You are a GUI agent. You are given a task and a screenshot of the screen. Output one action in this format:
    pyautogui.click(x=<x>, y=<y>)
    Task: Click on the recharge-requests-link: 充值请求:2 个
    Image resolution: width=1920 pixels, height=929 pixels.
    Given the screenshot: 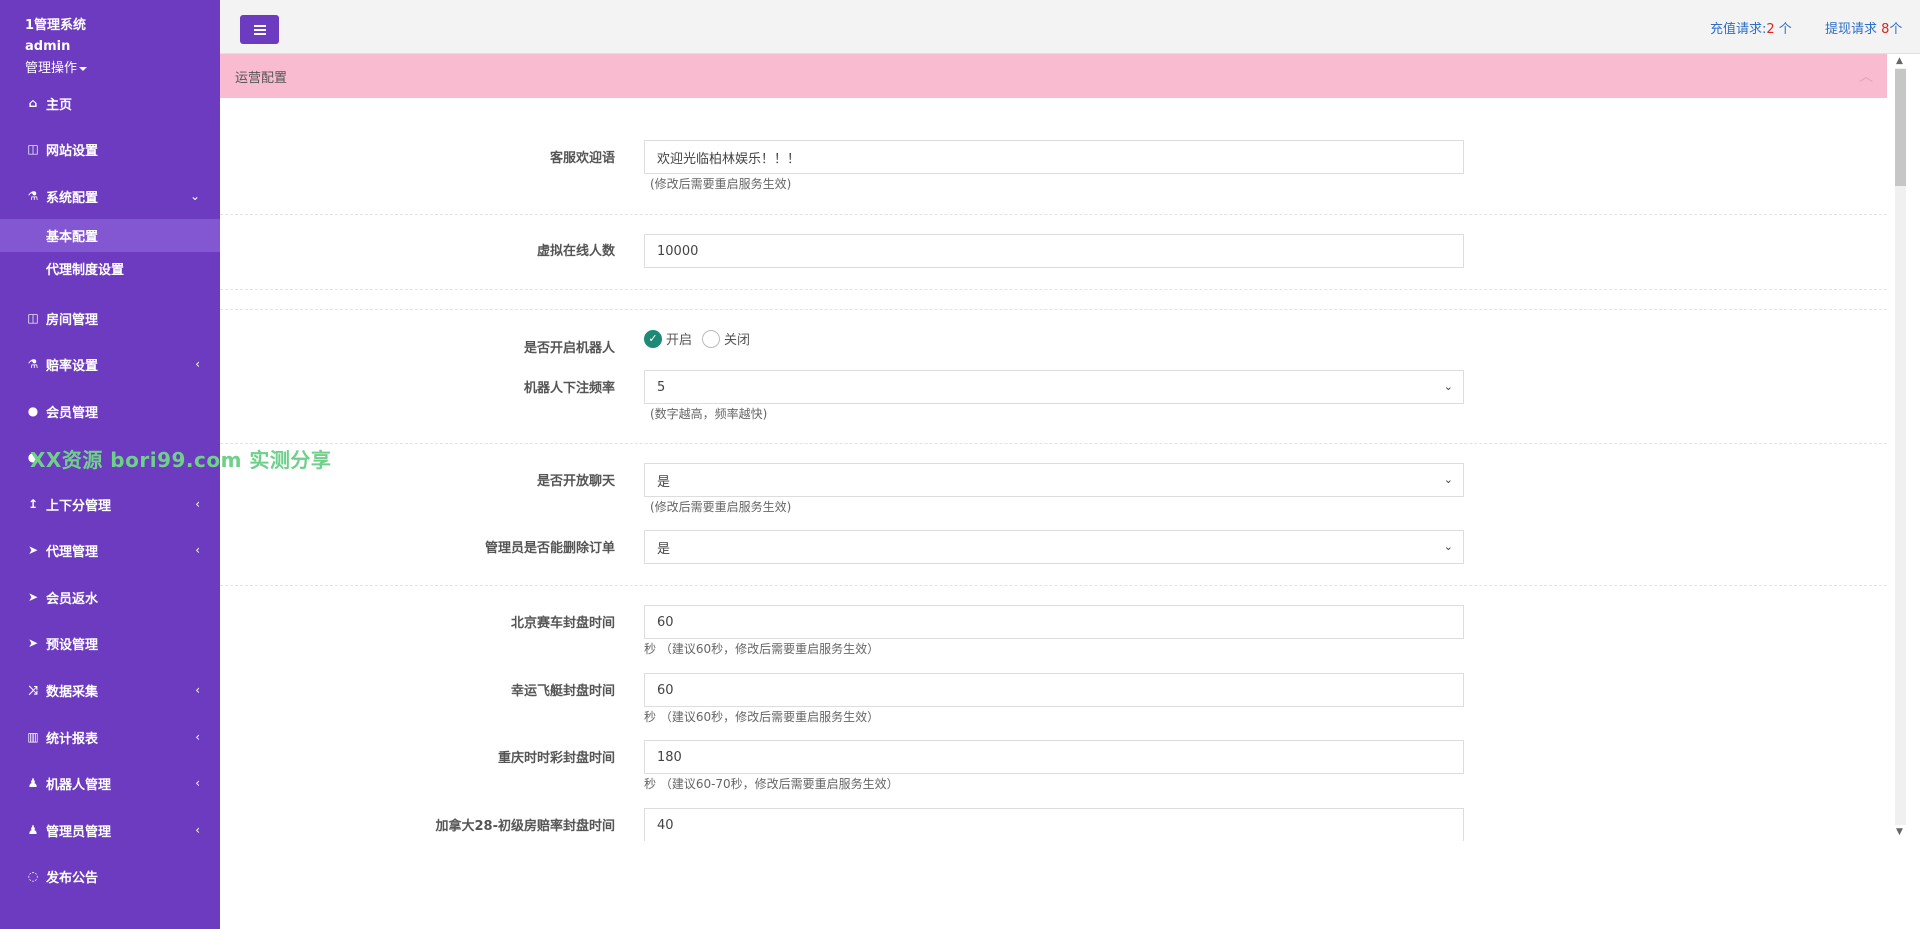 What is the action you would take?
    pyautogui.click(x=1751, y=27)
    